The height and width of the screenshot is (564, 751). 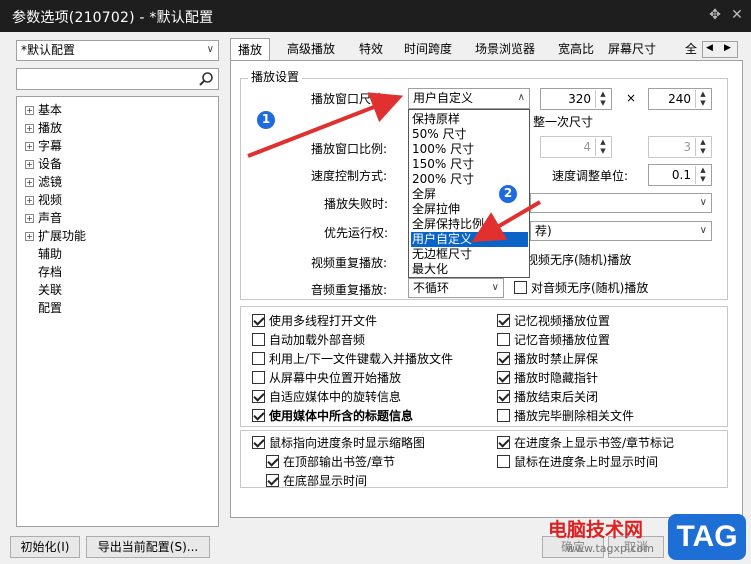 What do you see at coordinates (596, 530) in the screenshot?
I see `watermark-site: 电脑技术网` at bounding box center [596, 530].